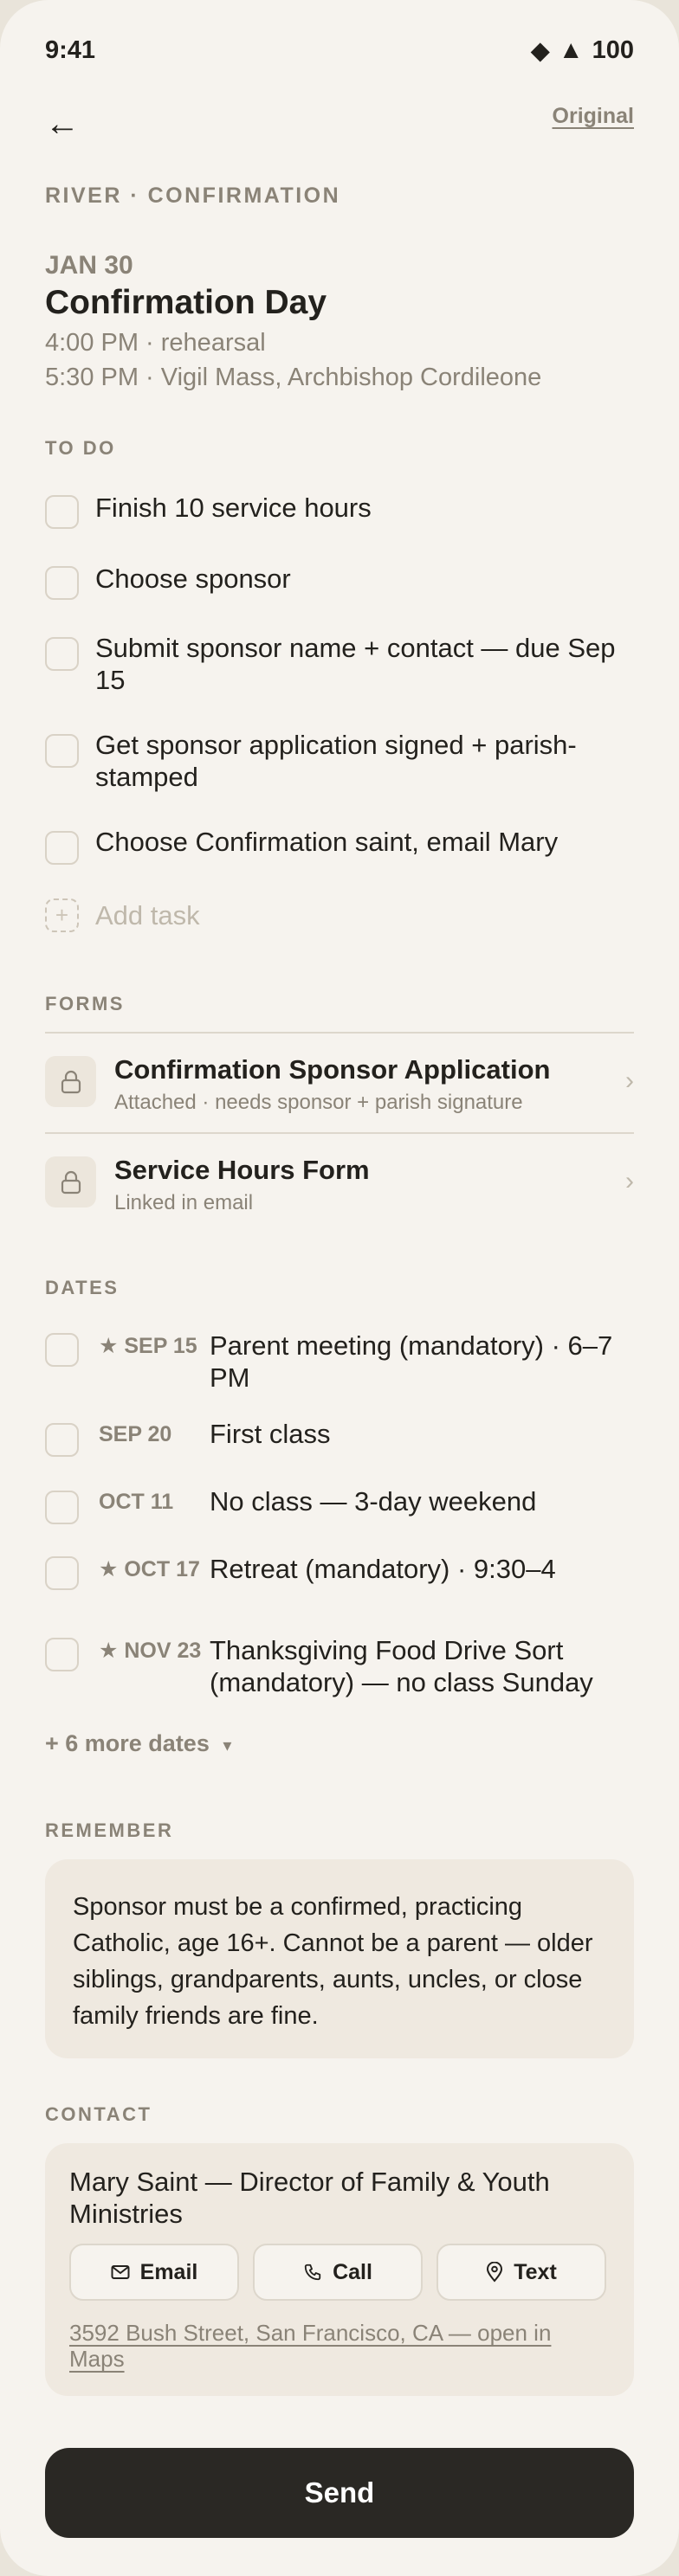 This screenshot has width=679, height=2576. I want to click on form-title: Confirmation Sponsor Application, so click(332, 1069).